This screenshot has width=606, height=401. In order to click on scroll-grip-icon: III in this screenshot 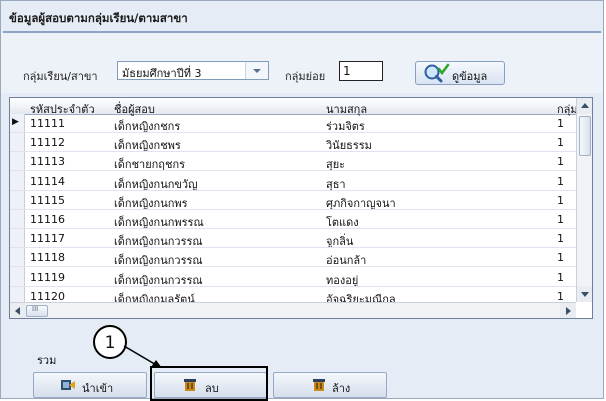, I will do `click(35, 309)`.